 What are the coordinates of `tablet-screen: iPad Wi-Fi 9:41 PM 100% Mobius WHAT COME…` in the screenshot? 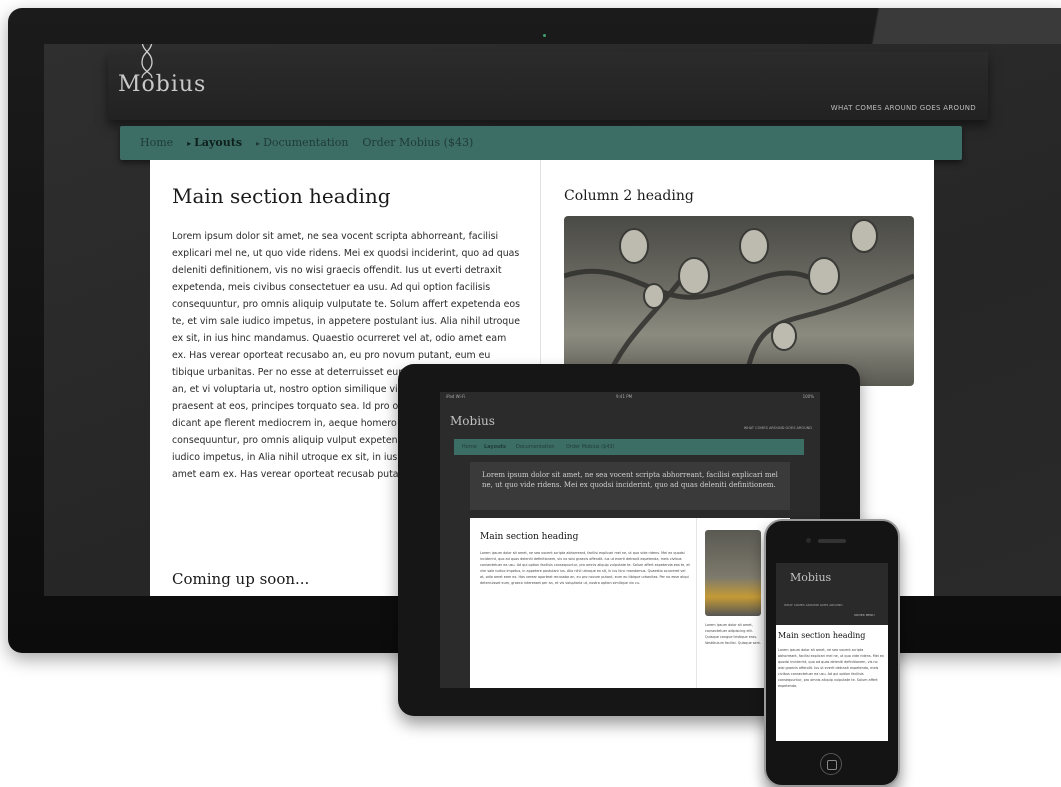 It's located at (630, 540).